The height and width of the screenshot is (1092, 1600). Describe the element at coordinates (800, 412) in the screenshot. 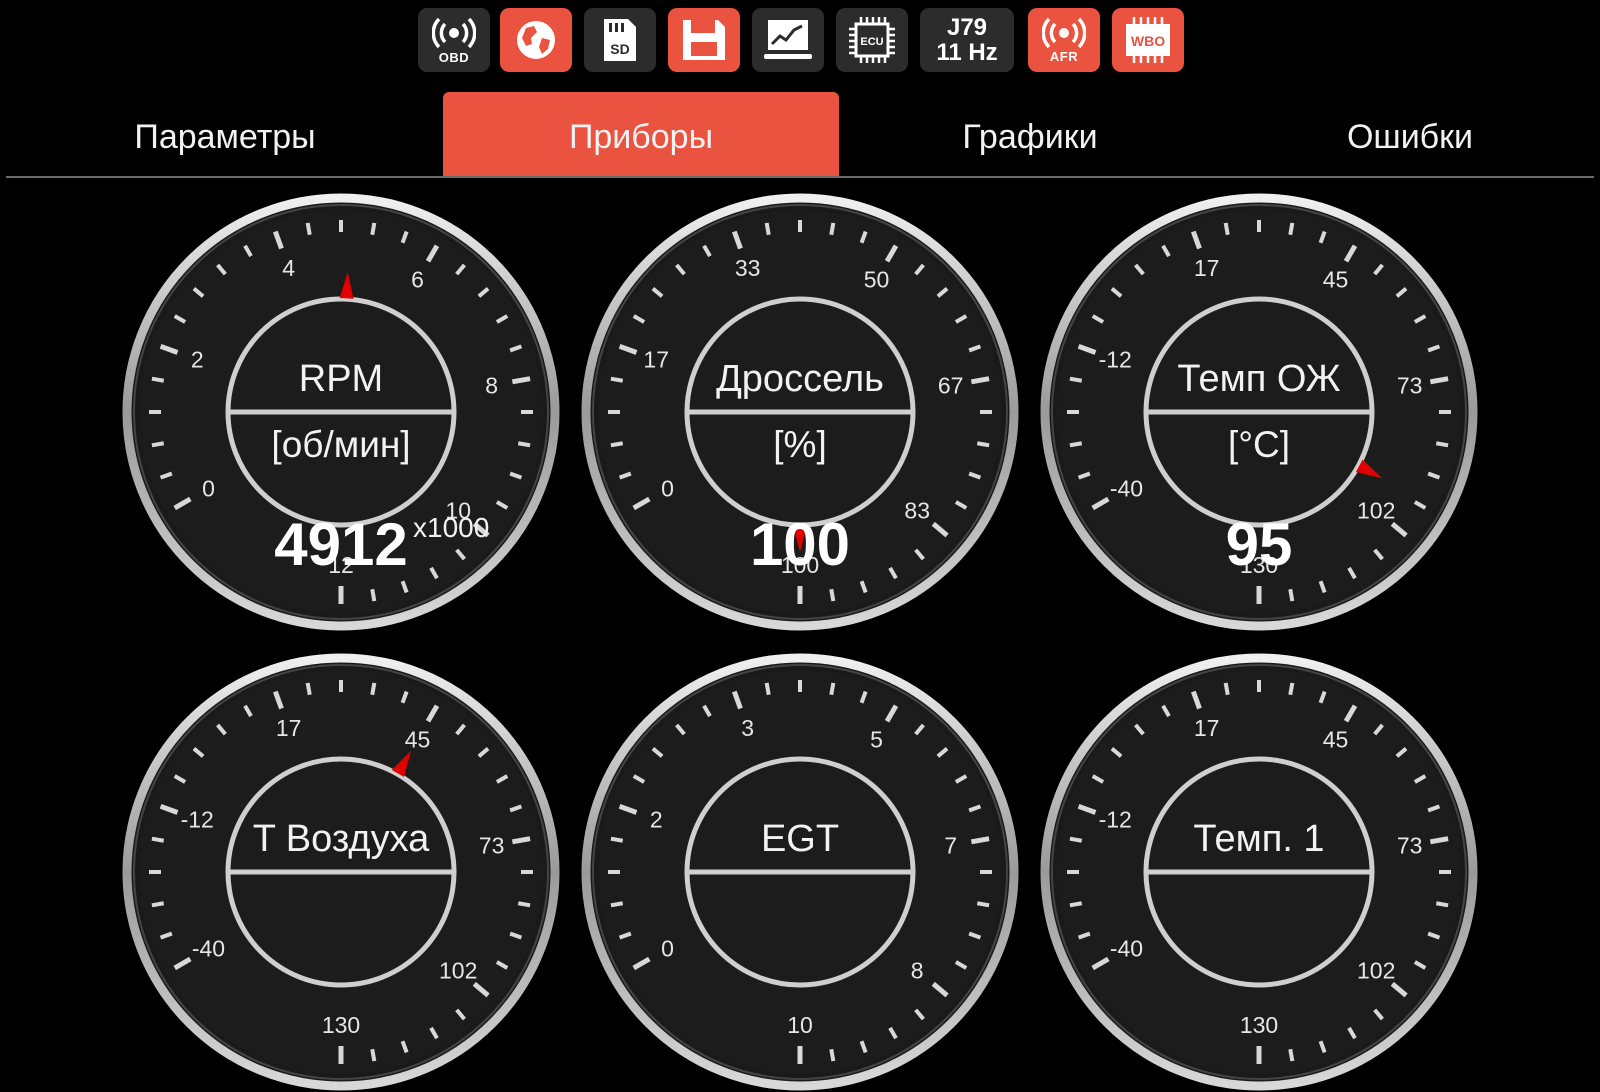

I see `gauge-throttle: 0 17 33 50 67 83 100 Дроссель [%] 100` at that location.